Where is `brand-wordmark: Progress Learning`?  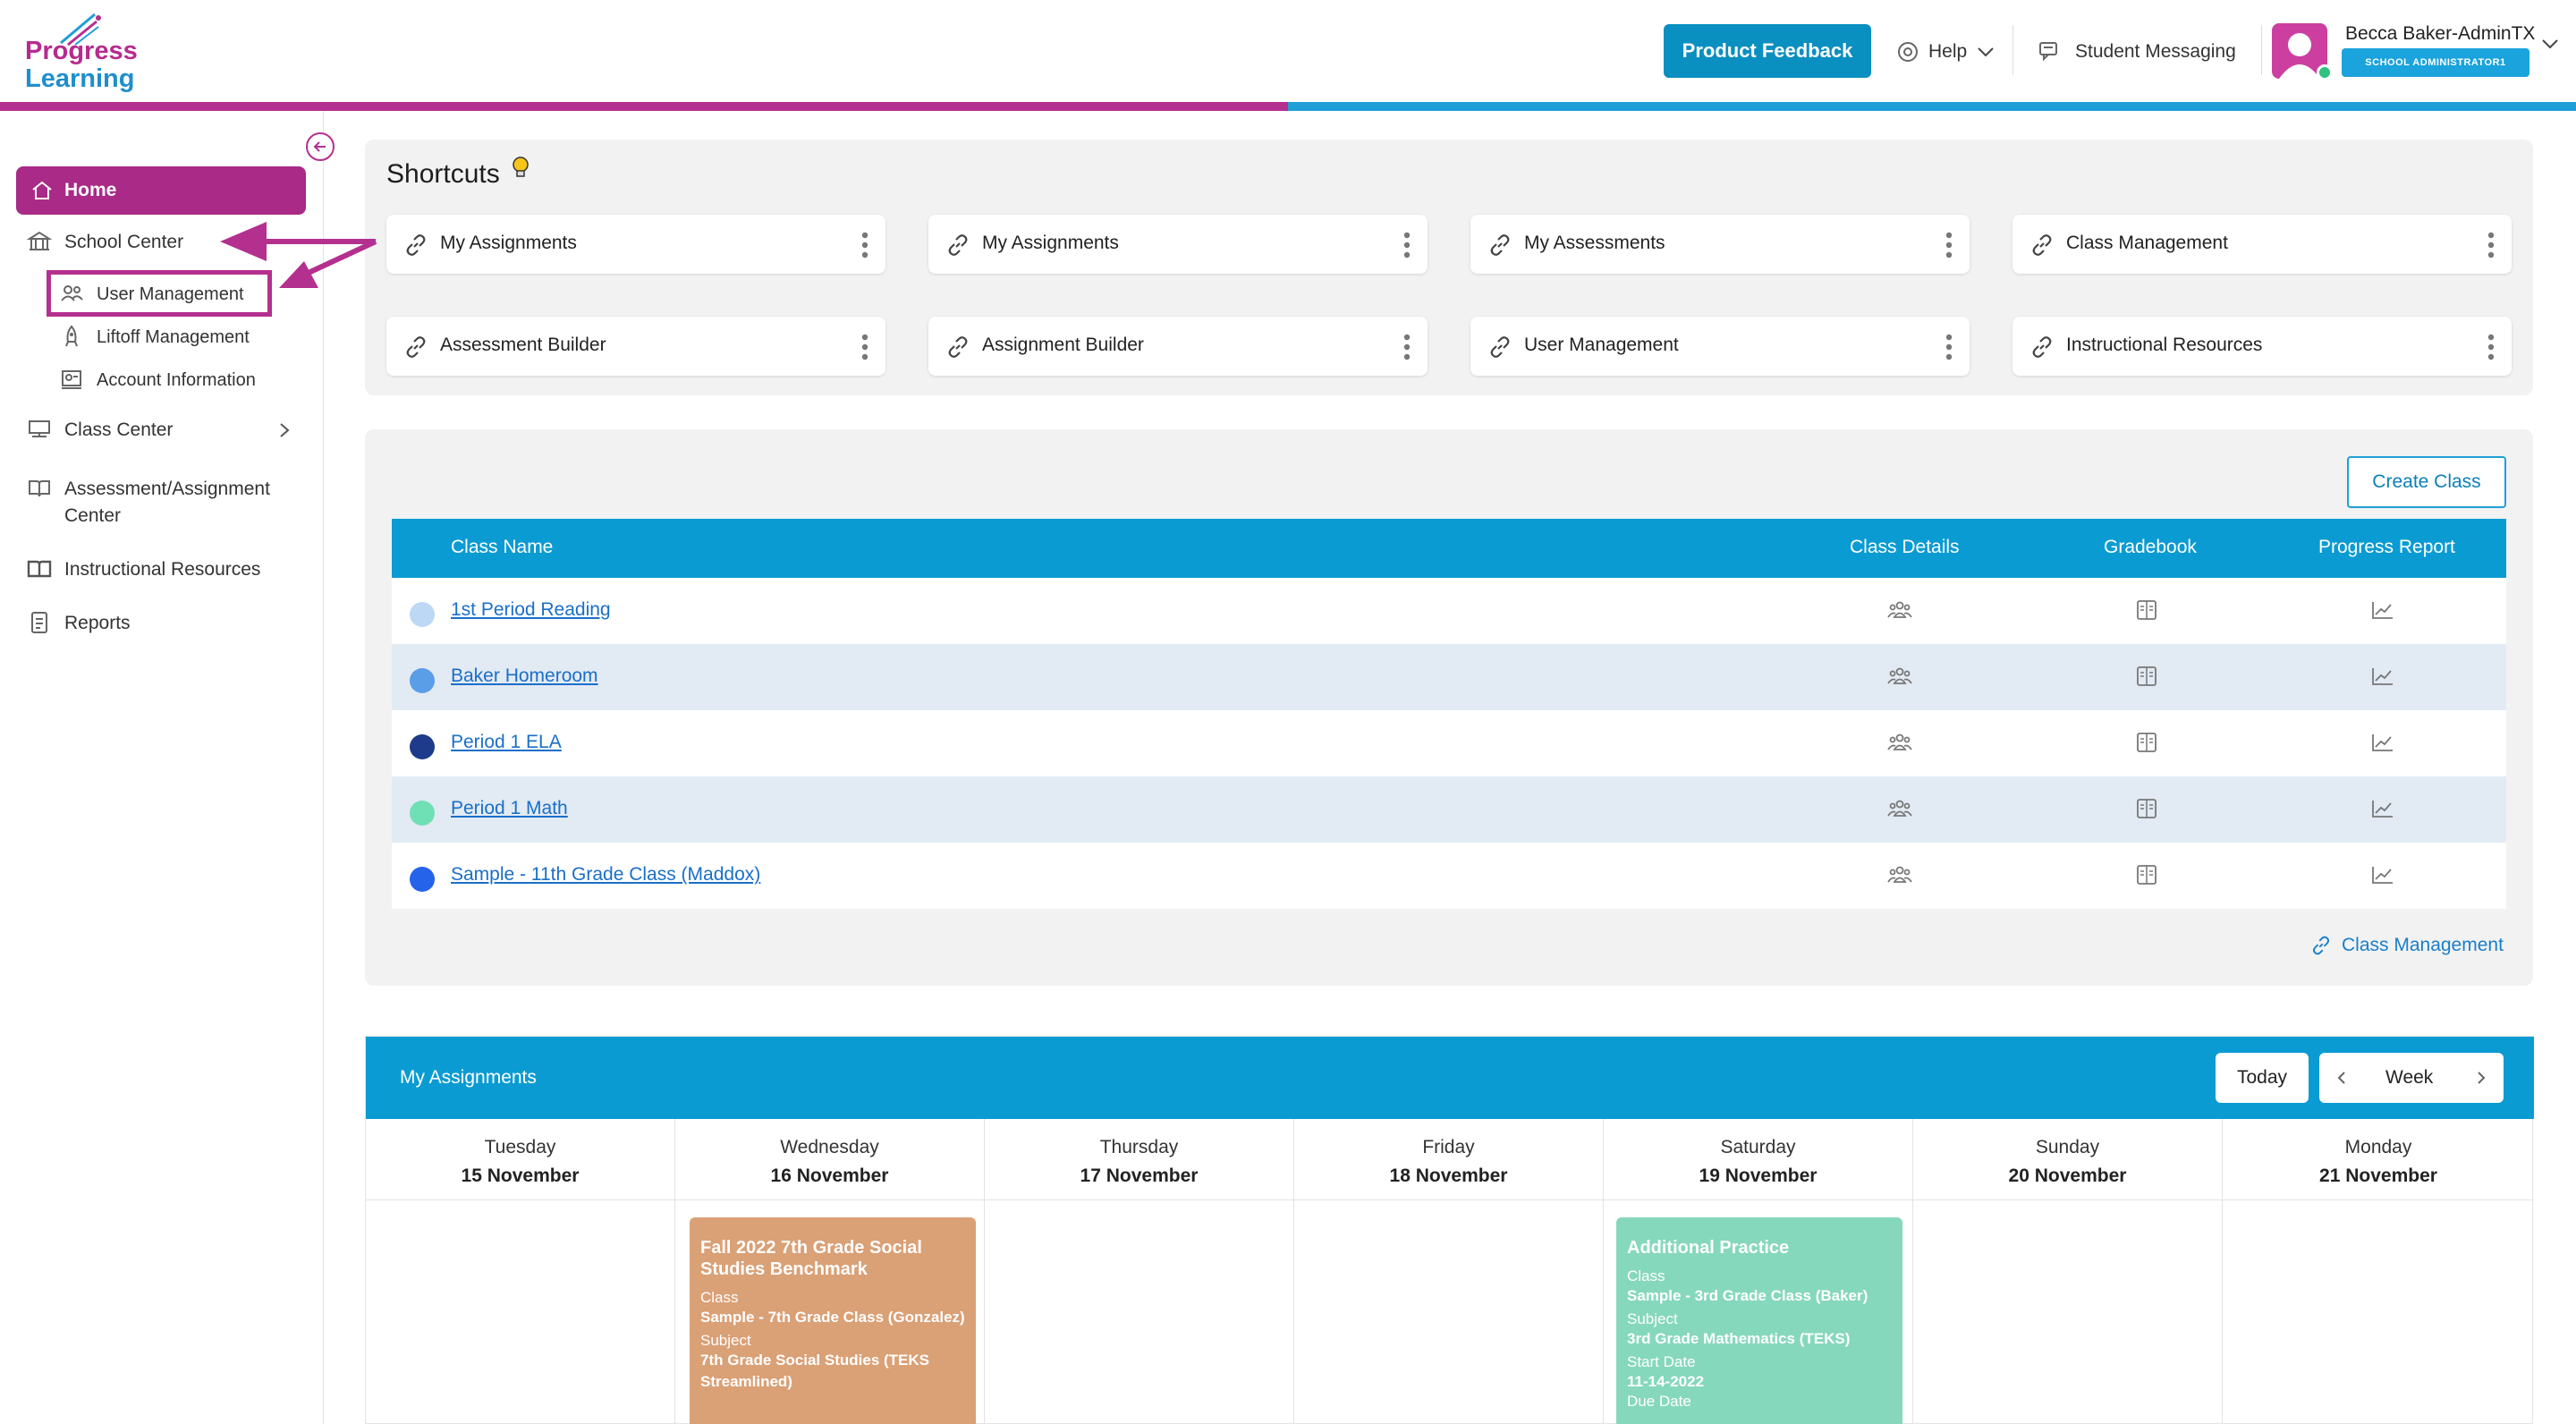 brand-wordmark: Progress Learning is located at coordinates (81, 65).